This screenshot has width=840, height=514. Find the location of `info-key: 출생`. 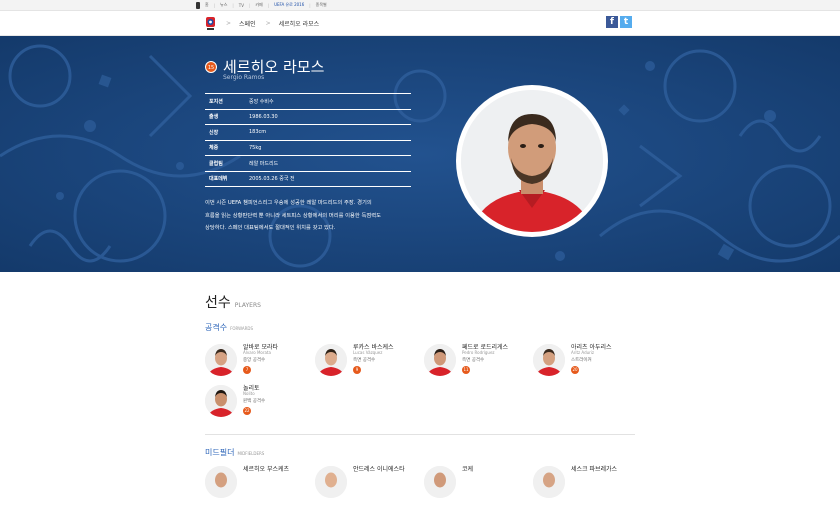

info-key: 출생 is located at coordinates (225, 116).